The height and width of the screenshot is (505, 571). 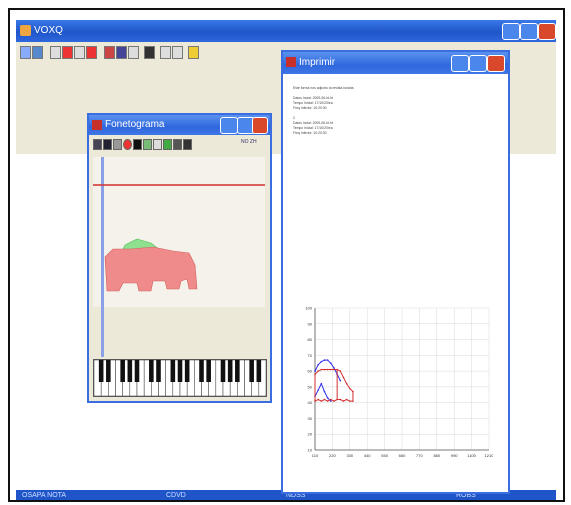 What do you see at coordinates (478, 63) in the screenshot?
I see `imprimir-maximize-button` at bounding box center [478, 63].